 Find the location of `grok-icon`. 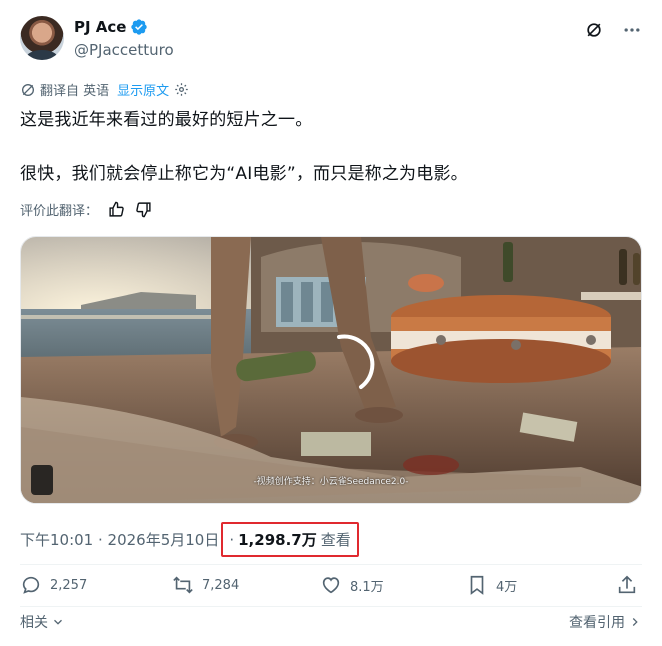

grok-icon is located at coordinates (594, 30).